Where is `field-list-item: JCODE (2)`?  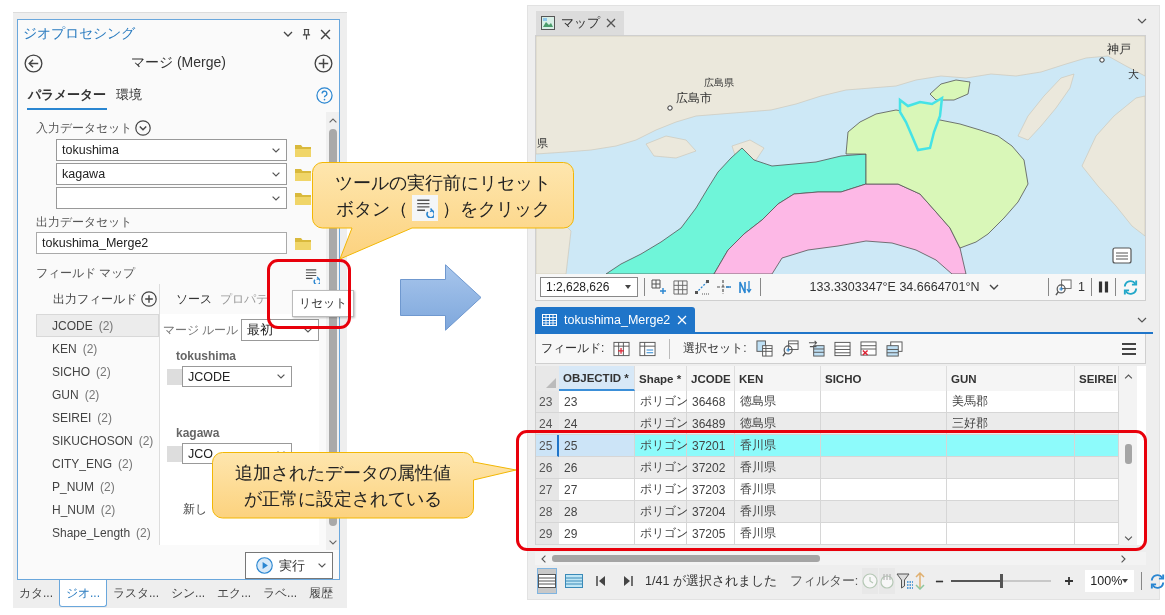
field-list-item: JCODE (2) is located at coordinates (97, 325).